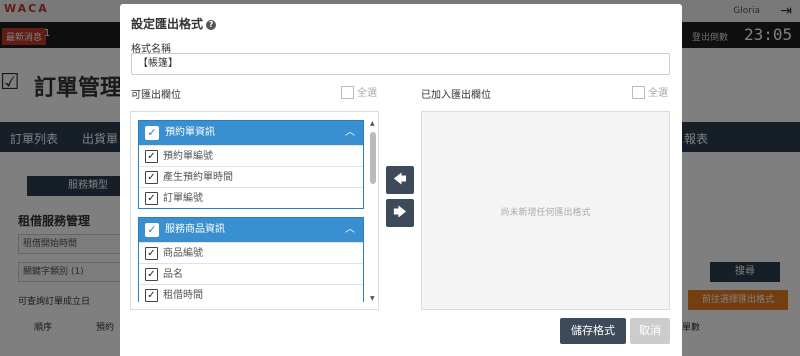 The image size is (800, 356). I want to click on field-group: ✓ 服務商品資訊 ︿ ✓ 商品編號 ✓ 品名 ✓ 租借時間, so click(251, 259).